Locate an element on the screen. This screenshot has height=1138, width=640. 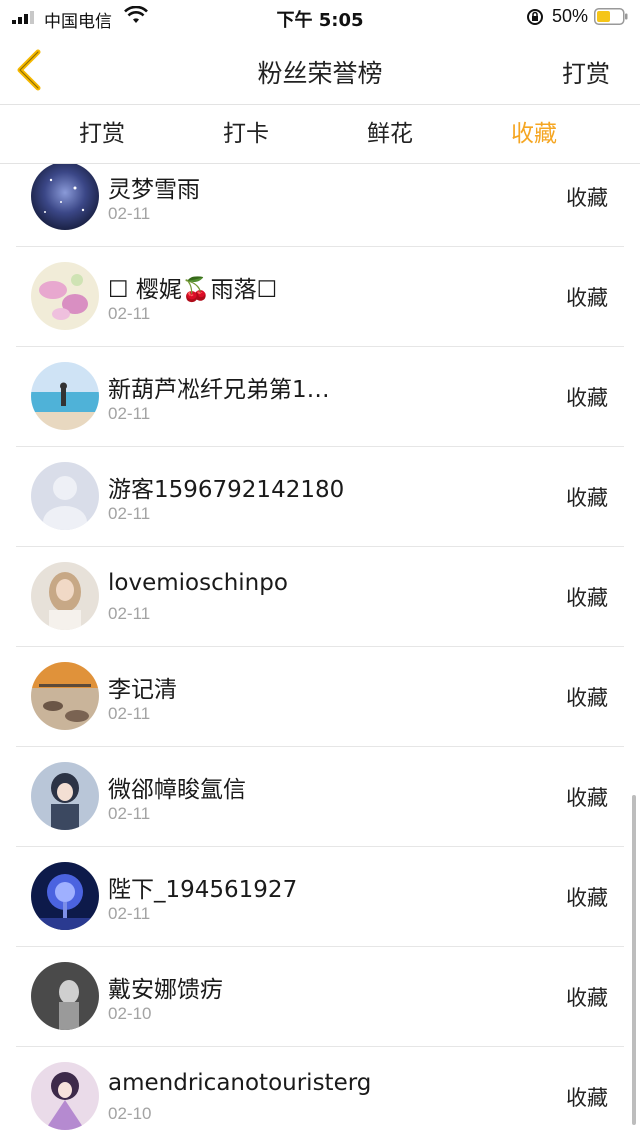
user-name: 陛下_194561927 is located at coordinates (203, 890).